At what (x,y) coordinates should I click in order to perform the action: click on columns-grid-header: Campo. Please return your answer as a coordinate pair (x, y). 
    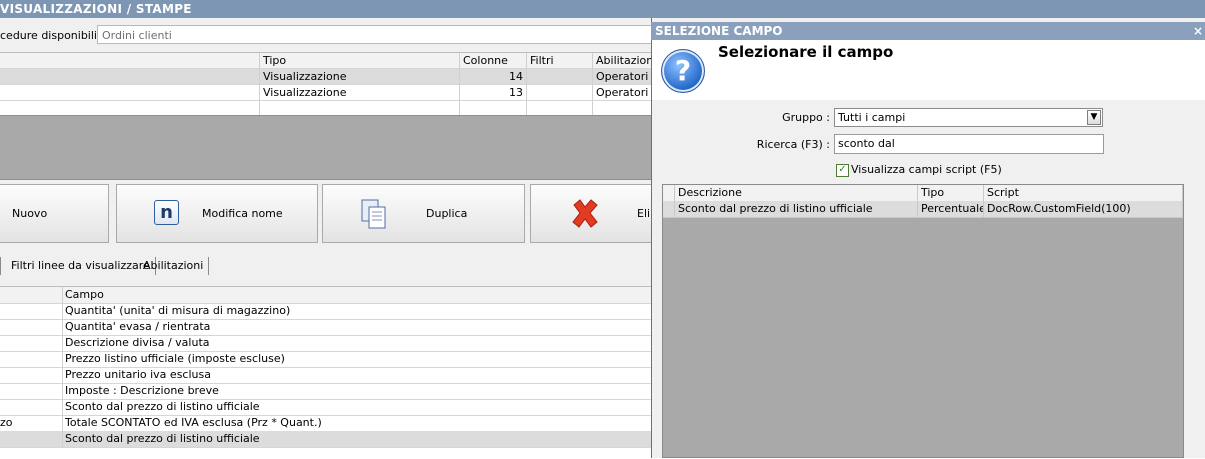
    Looking at the image, I should click on (326, 295).